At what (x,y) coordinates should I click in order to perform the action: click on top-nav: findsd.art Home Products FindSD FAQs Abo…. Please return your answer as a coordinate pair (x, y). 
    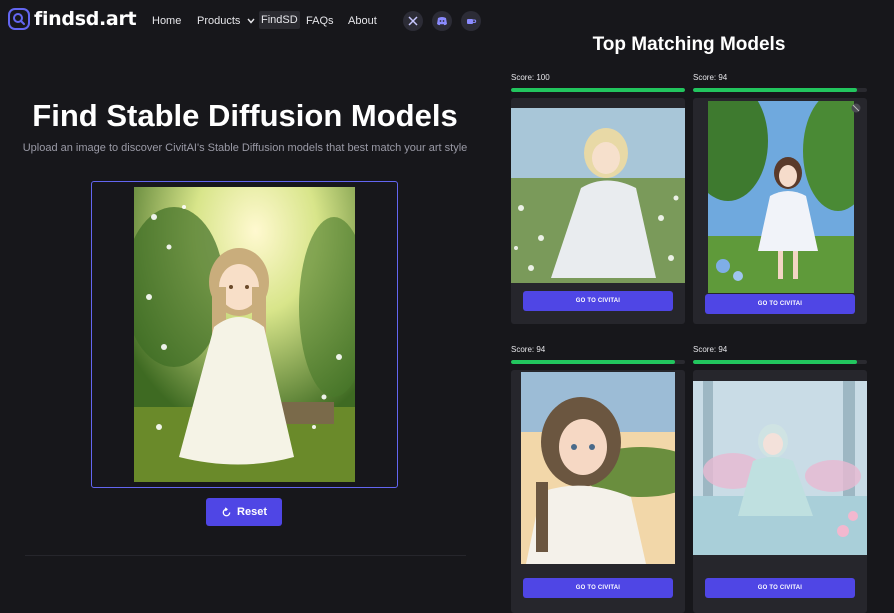
    Looking at the image, I should click on (250, 22).